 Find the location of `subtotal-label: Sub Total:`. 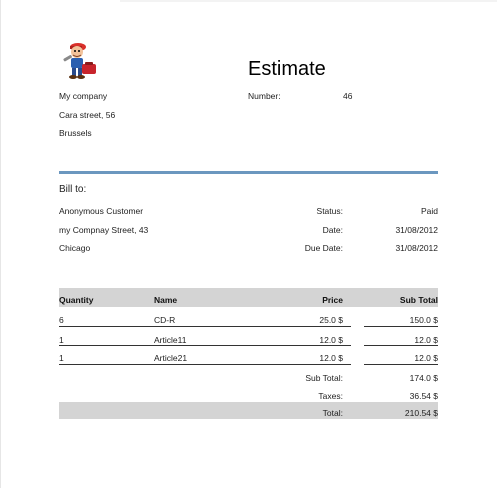

subtotal-label: Sub Total: is located at coordinates (324, 378).